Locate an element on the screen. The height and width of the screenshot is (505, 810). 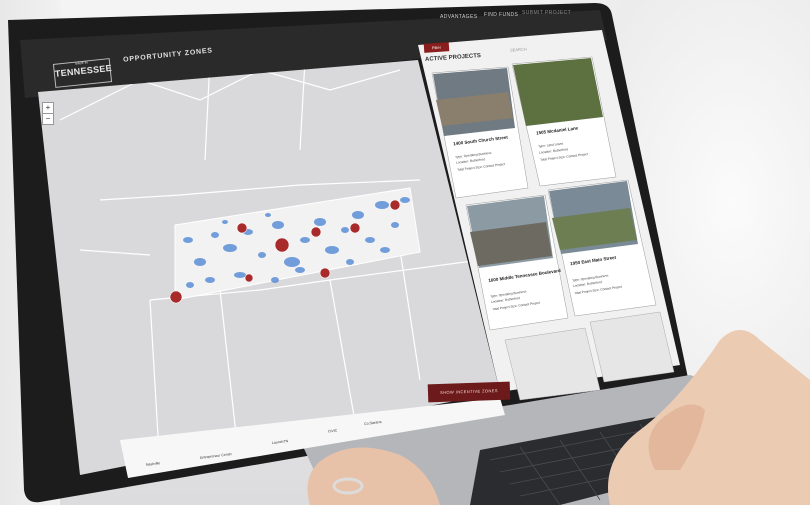
filter-button: Filter is located at coordinates (436, 47).